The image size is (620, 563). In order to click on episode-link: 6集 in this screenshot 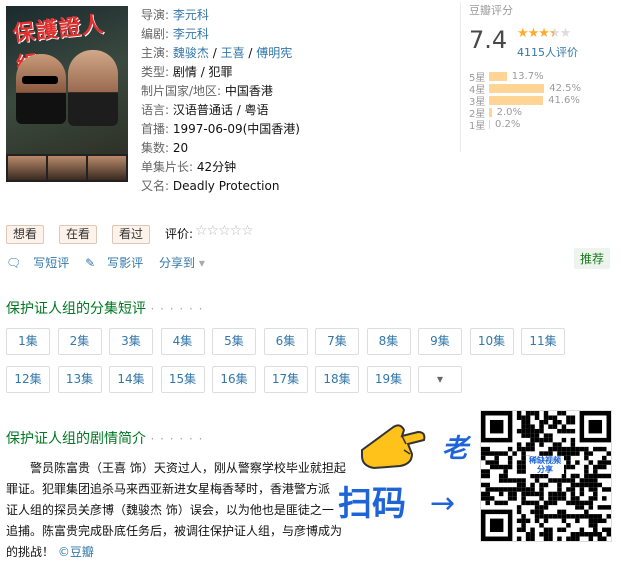, I will do `click(285, 341)`.